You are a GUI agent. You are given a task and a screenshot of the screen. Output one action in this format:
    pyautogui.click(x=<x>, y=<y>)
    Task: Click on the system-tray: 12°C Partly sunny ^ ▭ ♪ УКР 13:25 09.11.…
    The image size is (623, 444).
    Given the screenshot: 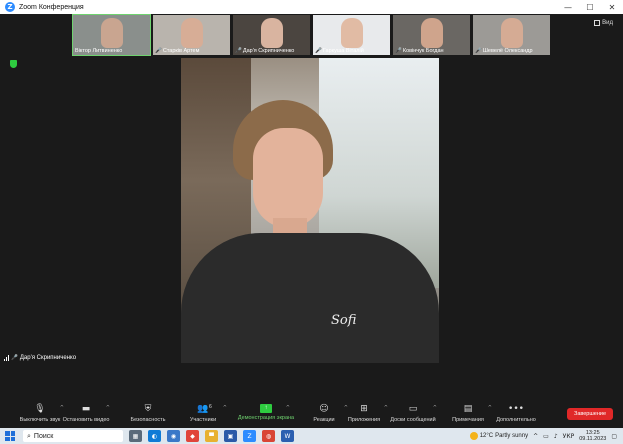 What is the action you would take?
    pyautogui.click(x=546, y=436)
    